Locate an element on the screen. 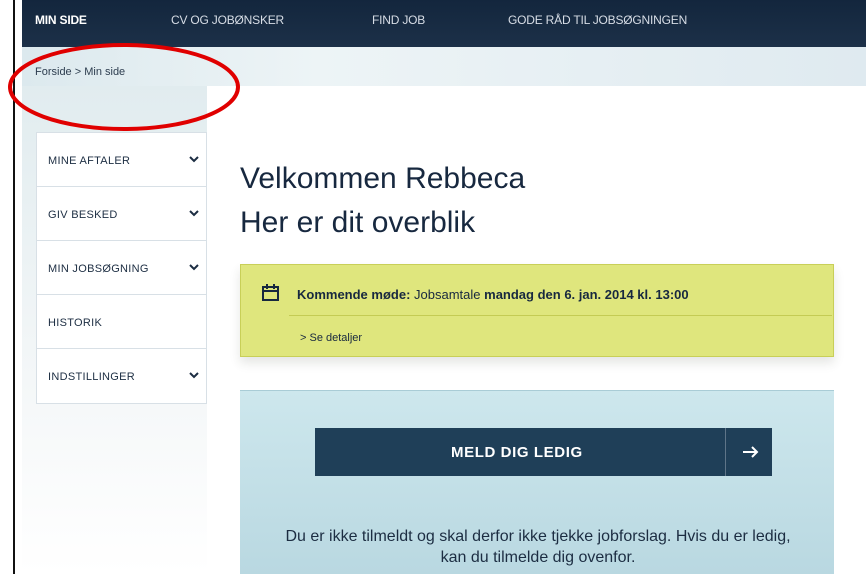 This screenshot has height=574, width=866. sidebar-item-historik: HISTORIK is located at coordinates (121, 322).